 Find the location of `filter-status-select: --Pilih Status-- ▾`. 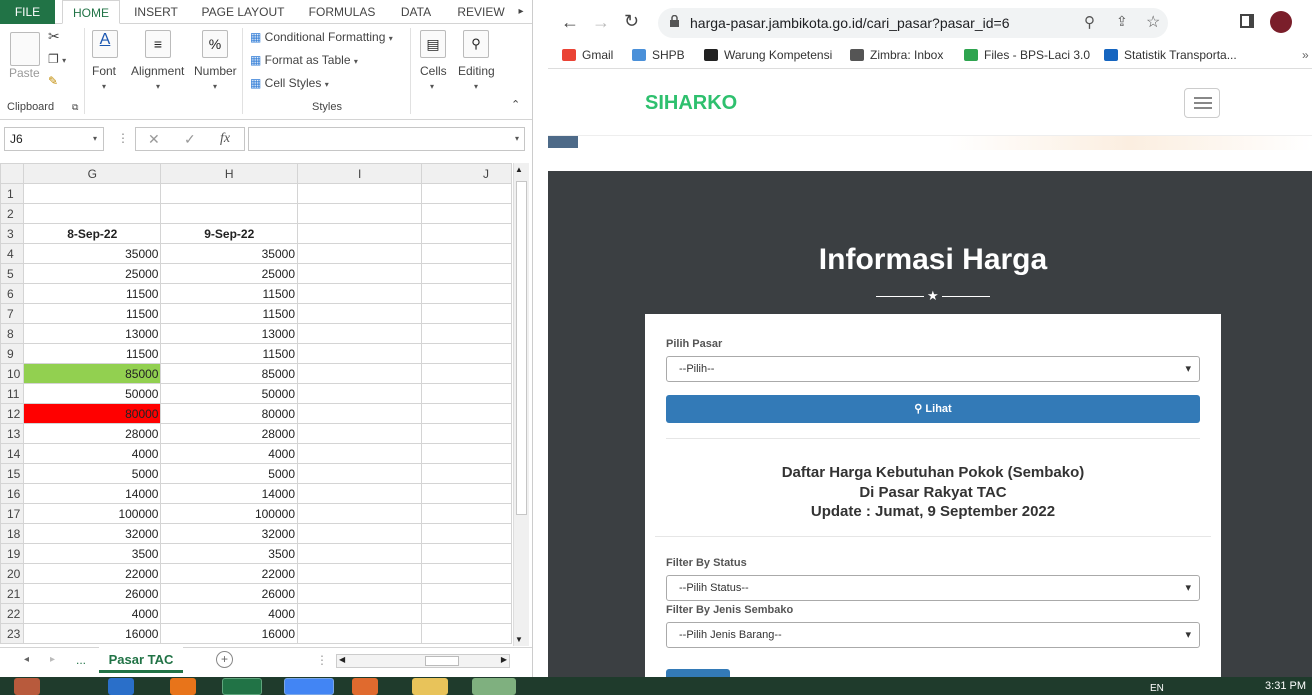

filter-status-select: --Pilih Status-- ▾ is located at coordinates (933, 588).